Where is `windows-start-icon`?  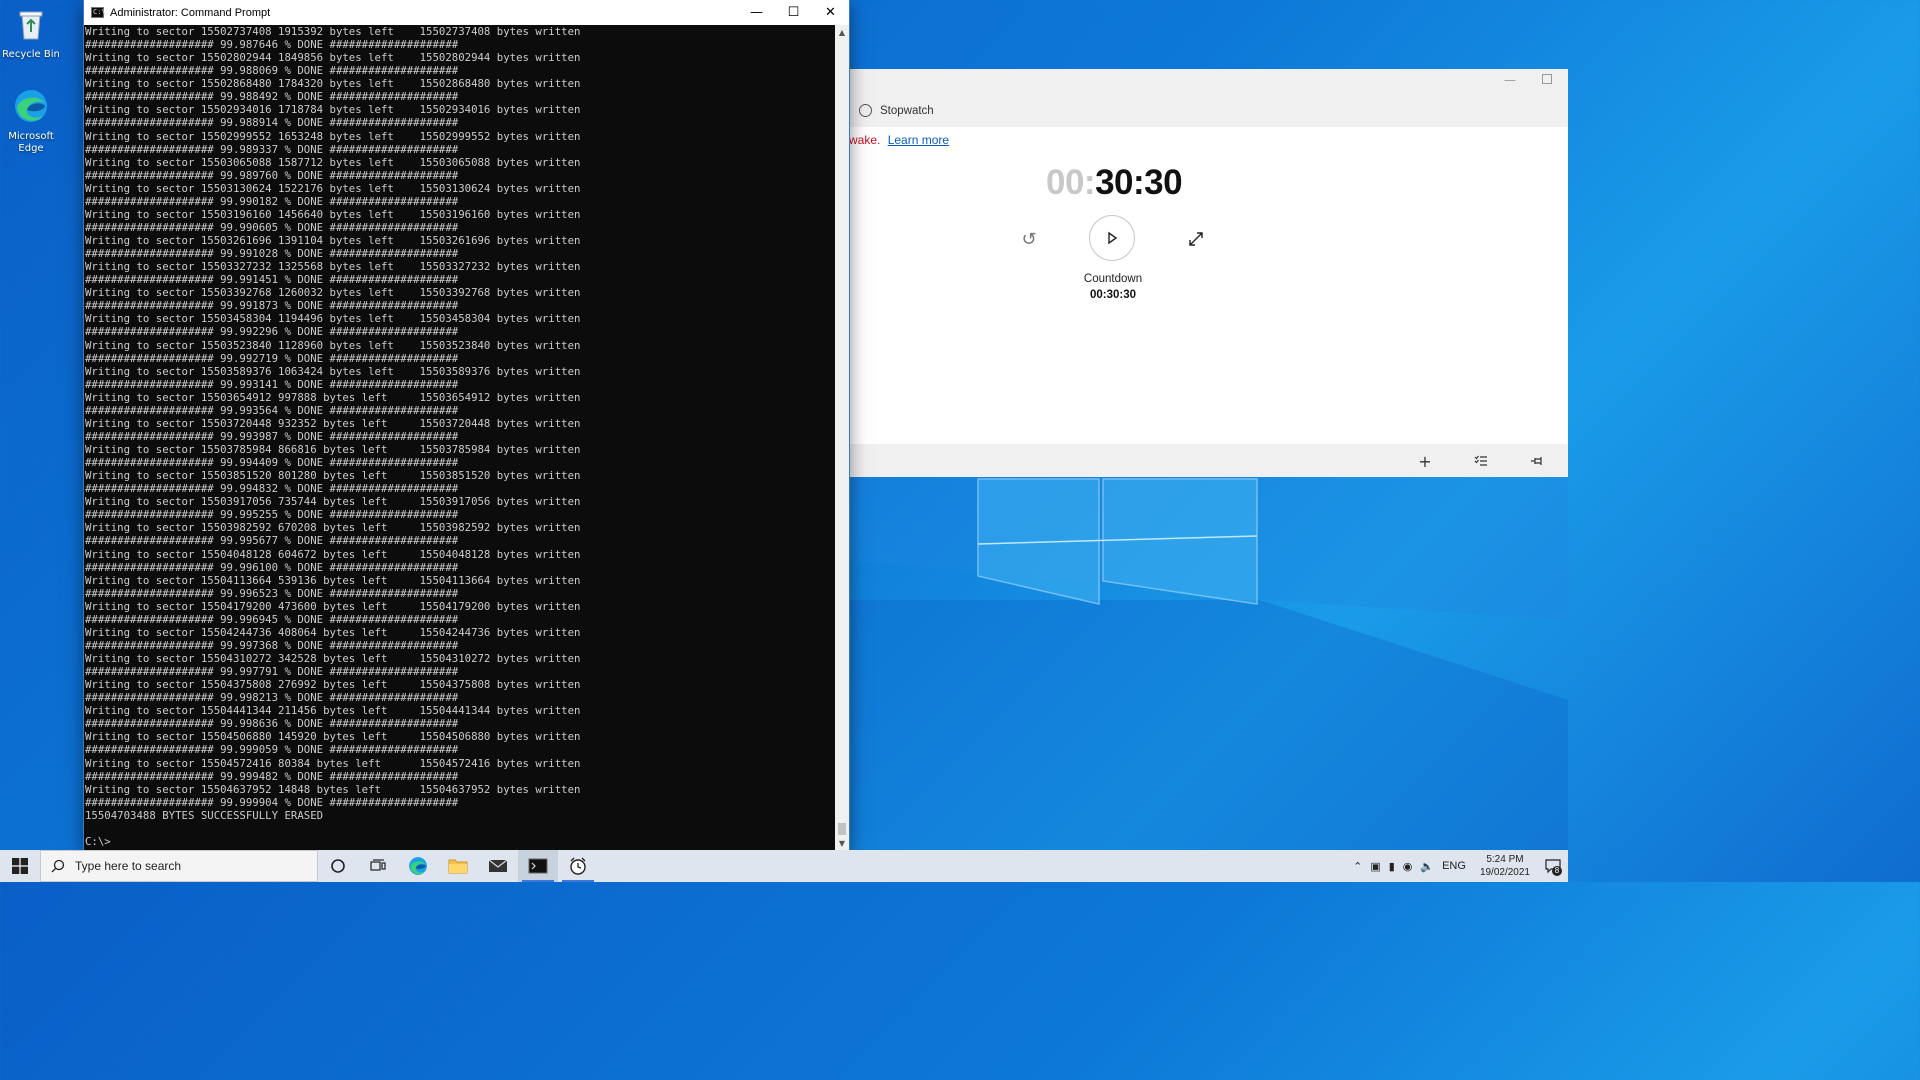
windows-start-icon is located at coordinates (20, 866).